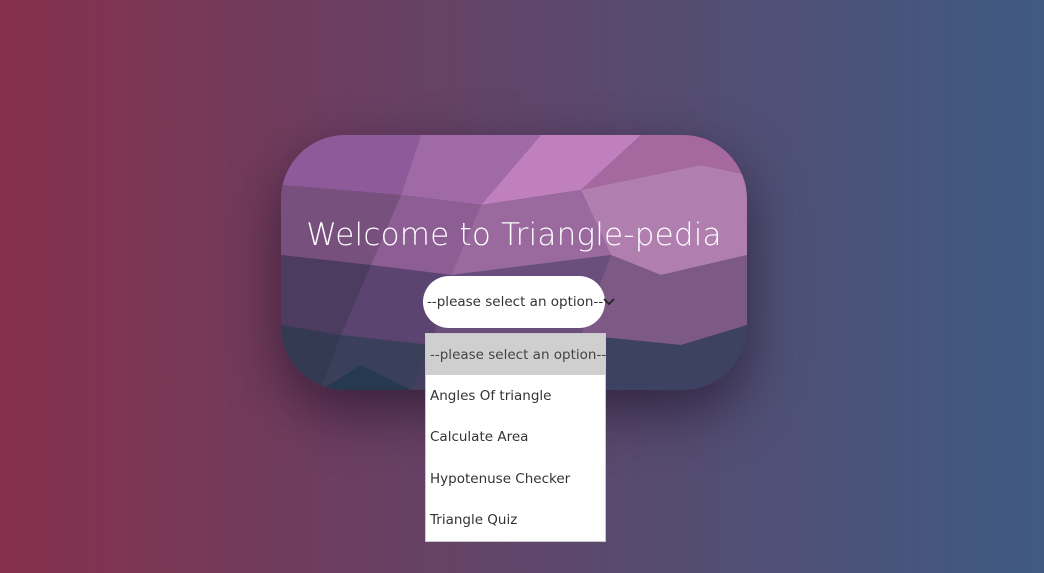 The width and height of the screenshot is (1044, 573). What do you see at coordinates (516, 355) in the screenshot?
I see `option-placeholder: --please select an option--` at bounding box center [516, 355].